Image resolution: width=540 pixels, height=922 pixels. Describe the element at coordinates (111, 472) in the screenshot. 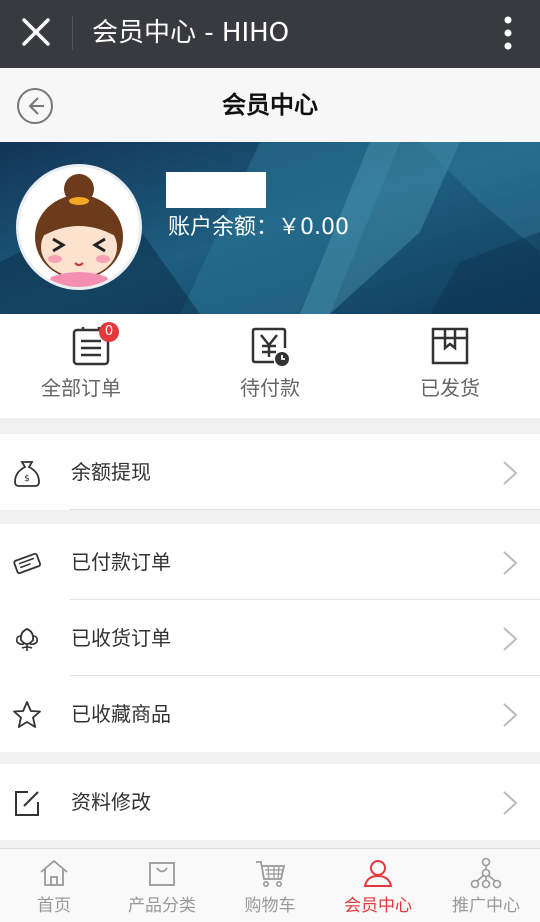

I see `menu-label-withdraw: 余额提现` at that location.